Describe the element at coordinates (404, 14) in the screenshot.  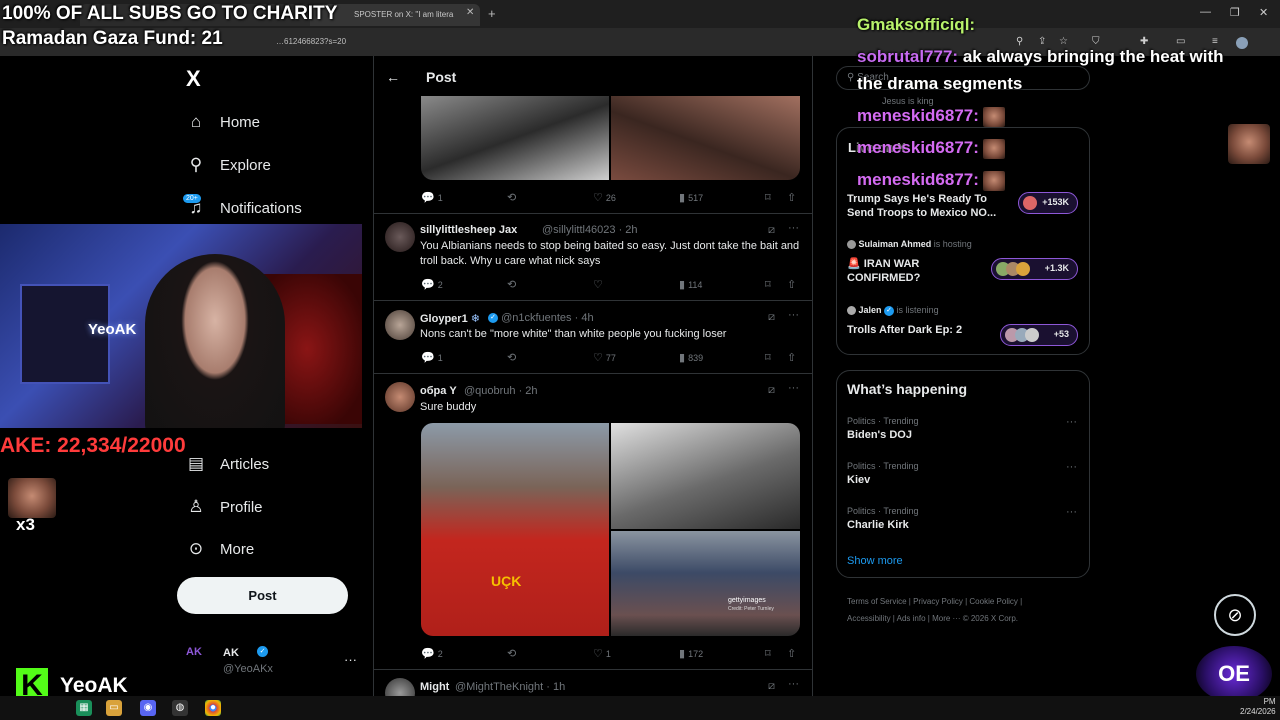
I see `tab-title: SPOSTER on X: "I am litera` at that location.